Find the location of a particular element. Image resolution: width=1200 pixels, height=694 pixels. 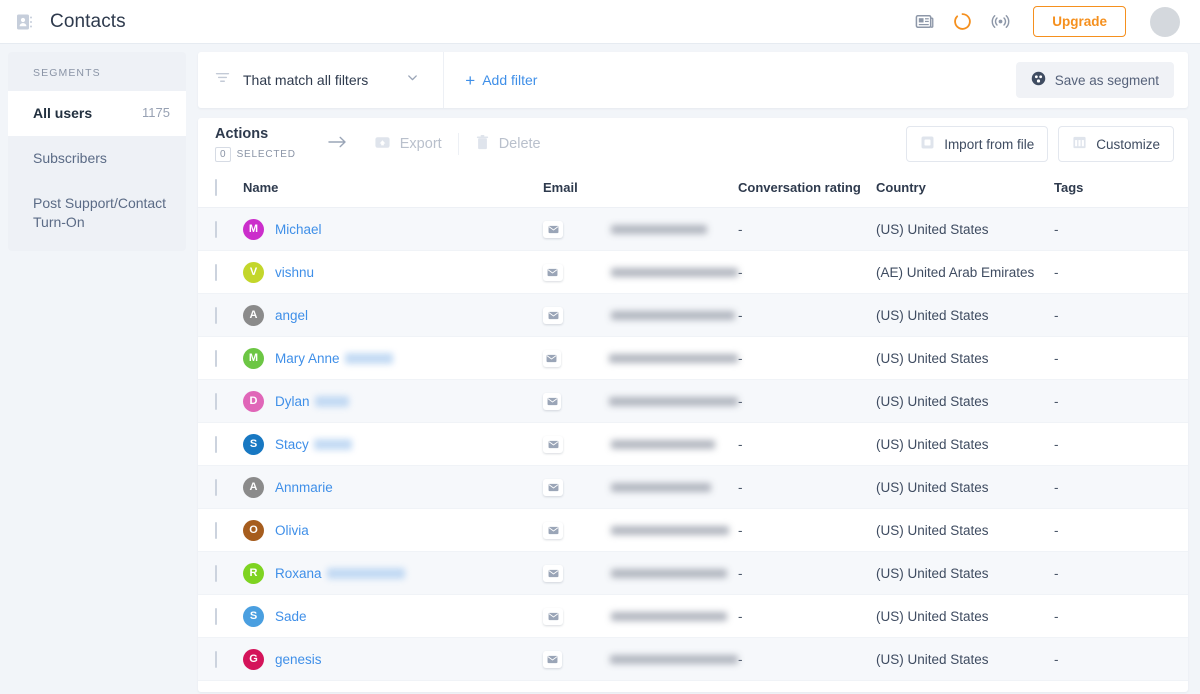

contact-name-link: Annmarie is located at coordinates (304, 487).